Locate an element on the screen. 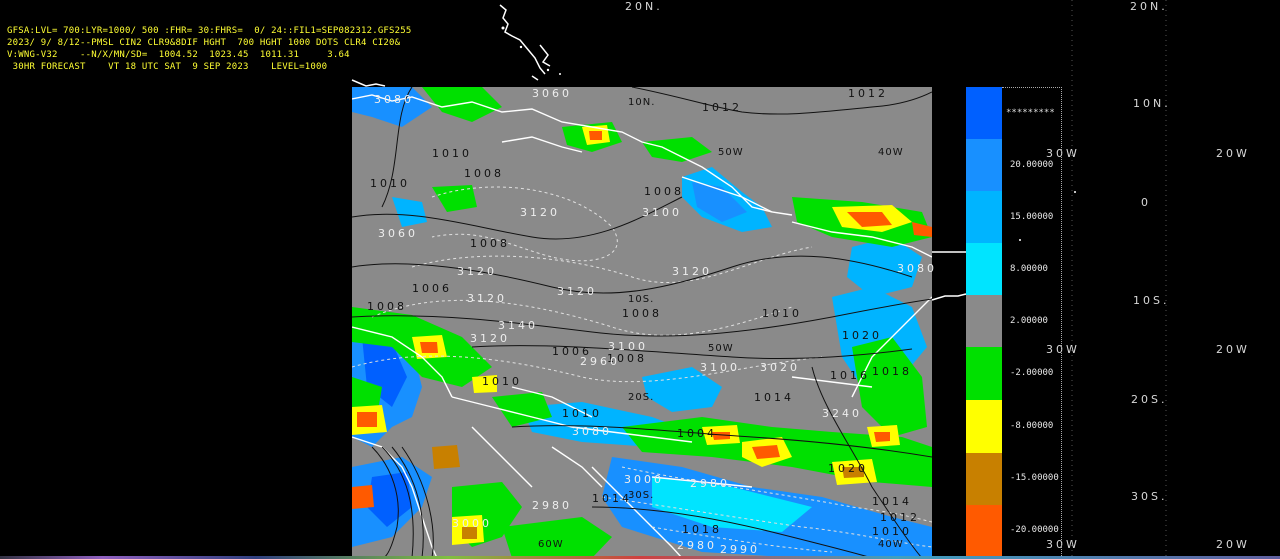  map-label-40w-b: 40W is located at coordinates (891, 544).